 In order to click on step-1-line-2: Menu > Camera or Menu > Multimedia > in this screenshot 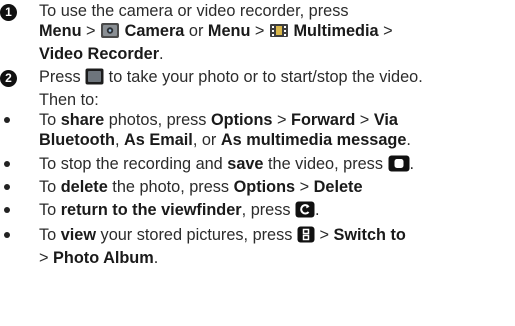, I will do `click(275, 32)`.